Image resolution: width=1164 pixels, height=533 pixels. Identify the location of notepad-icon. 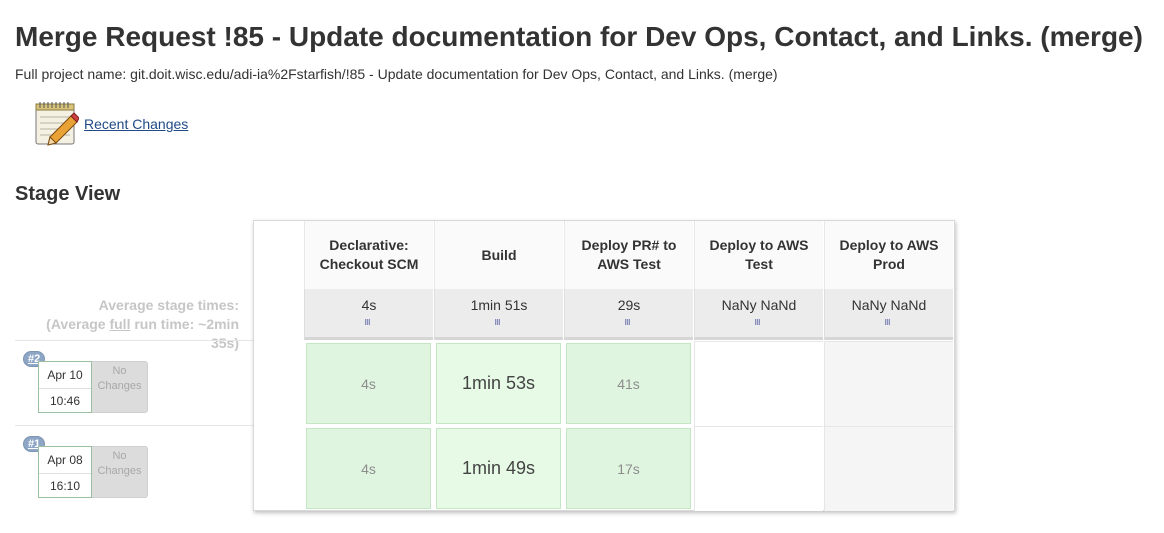
(57, 124).